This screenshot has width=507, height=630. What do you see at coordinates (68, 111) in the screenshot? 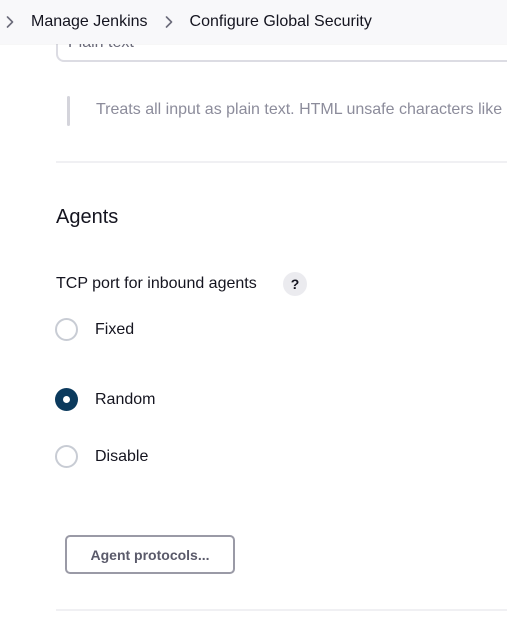
I see `help-quote-bar` at bounding box center [68, 111].